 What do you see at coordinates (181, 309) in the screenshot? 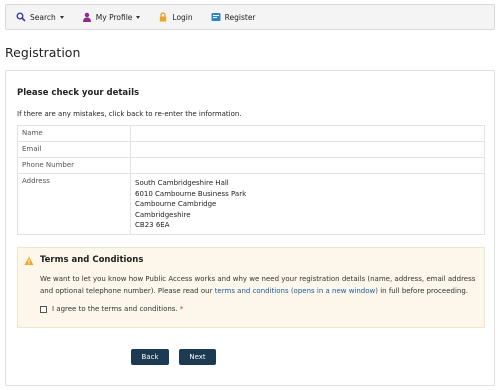
I see `required-marker: *` at bounding box center [181, 309].